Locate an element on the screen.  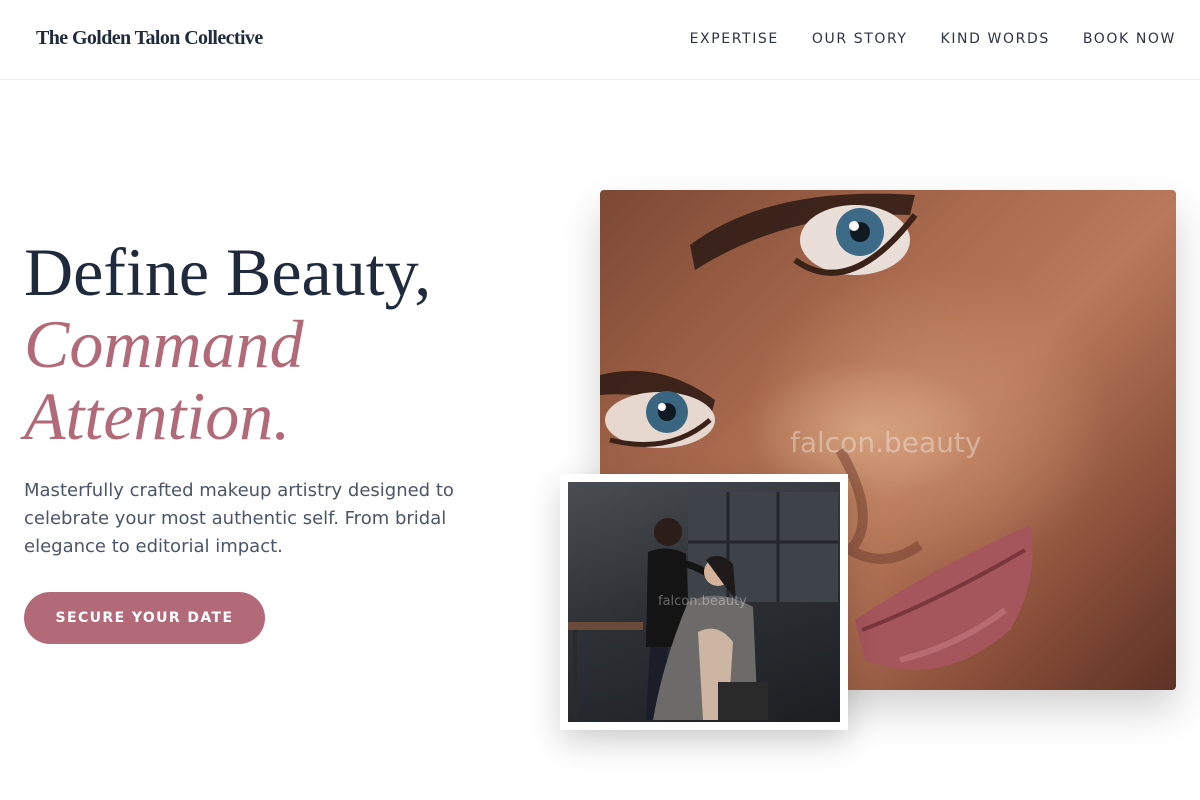
hero-title: Define Beauty, Command Attention. is located at coordinates (227, 344).